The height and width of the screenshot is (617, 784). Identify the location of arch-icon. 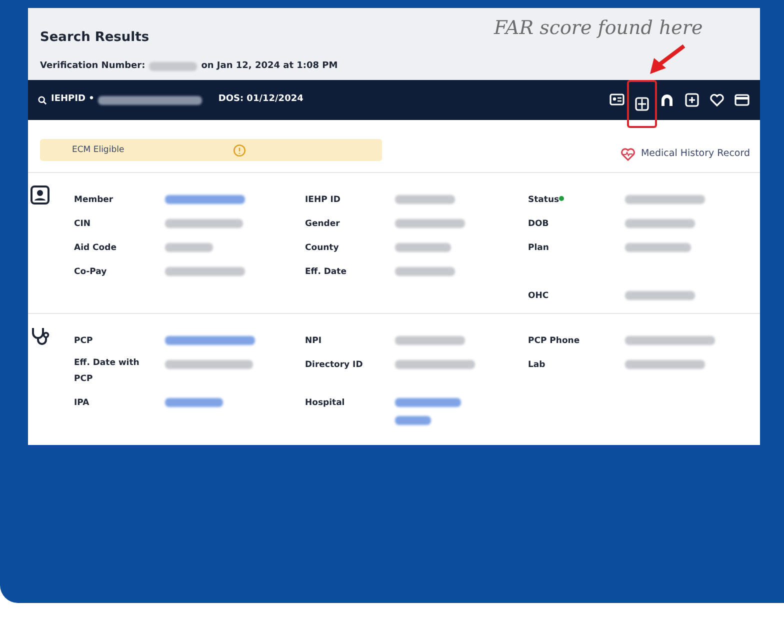
(667, 100).